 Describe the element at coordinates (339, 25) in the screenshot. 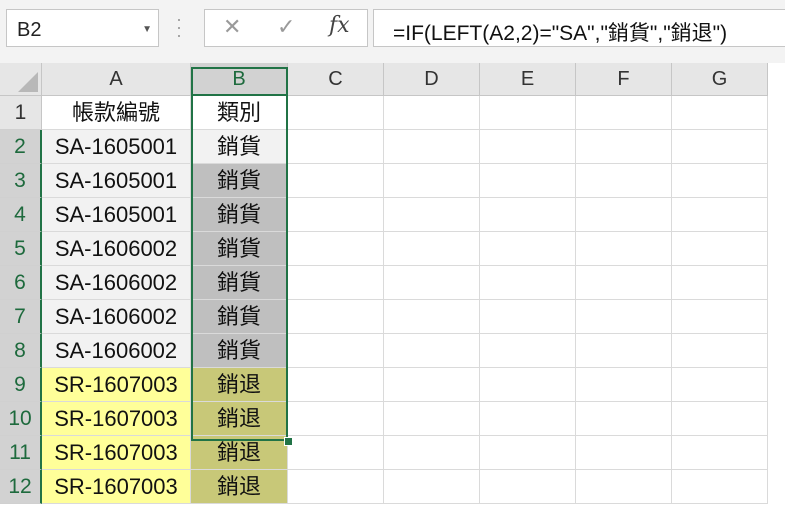

I see `insert-function-icon: fx` at that location.